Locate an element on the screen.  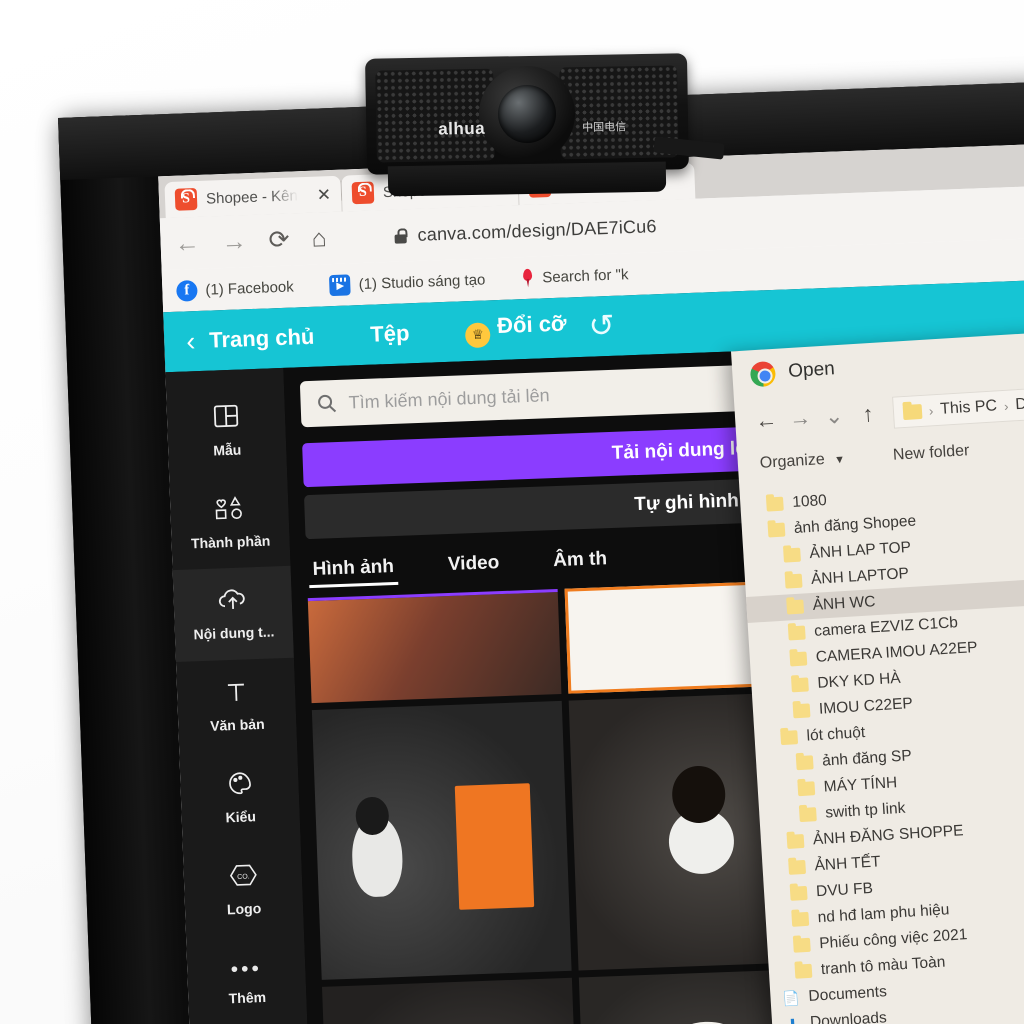
up-icon: ↑ is located at coordinates (867, 414).